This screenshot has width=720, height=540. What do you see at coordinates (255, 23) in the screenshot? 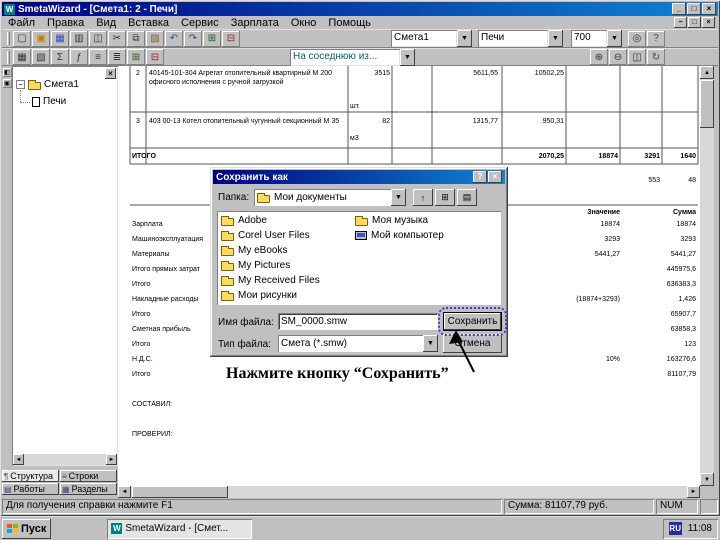
I see `menu-item-6: Зарплата` at bounding box center [255, 23].